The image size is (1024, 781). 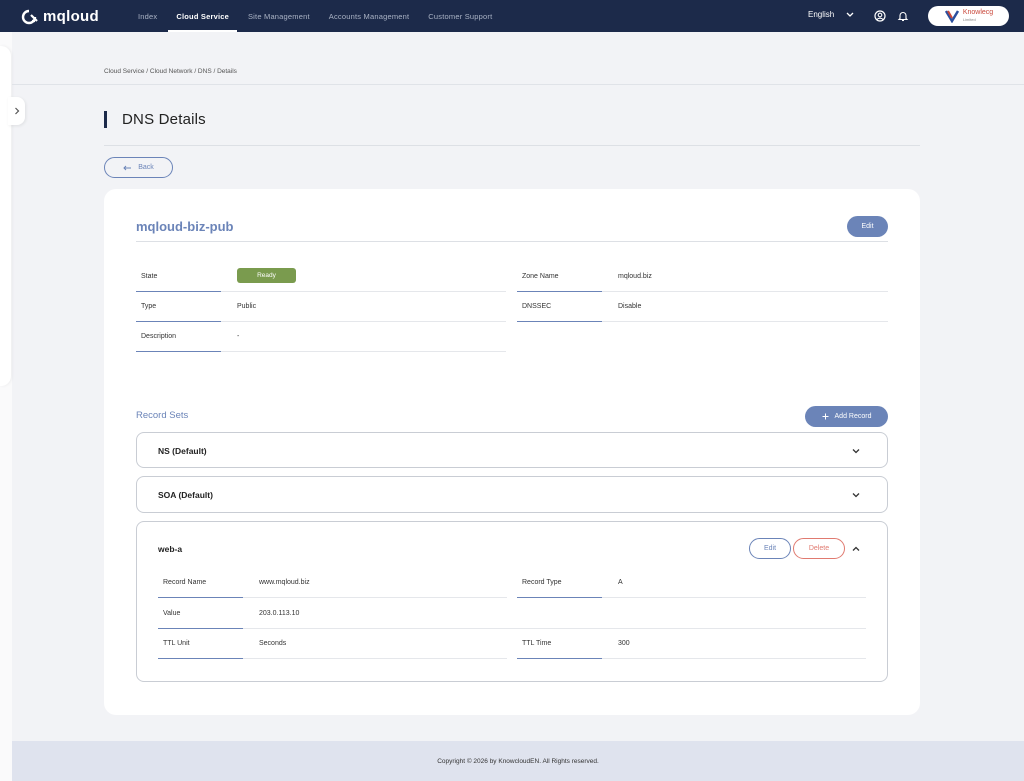 I want to click on type-value: Public, so click(x=247, y=306).